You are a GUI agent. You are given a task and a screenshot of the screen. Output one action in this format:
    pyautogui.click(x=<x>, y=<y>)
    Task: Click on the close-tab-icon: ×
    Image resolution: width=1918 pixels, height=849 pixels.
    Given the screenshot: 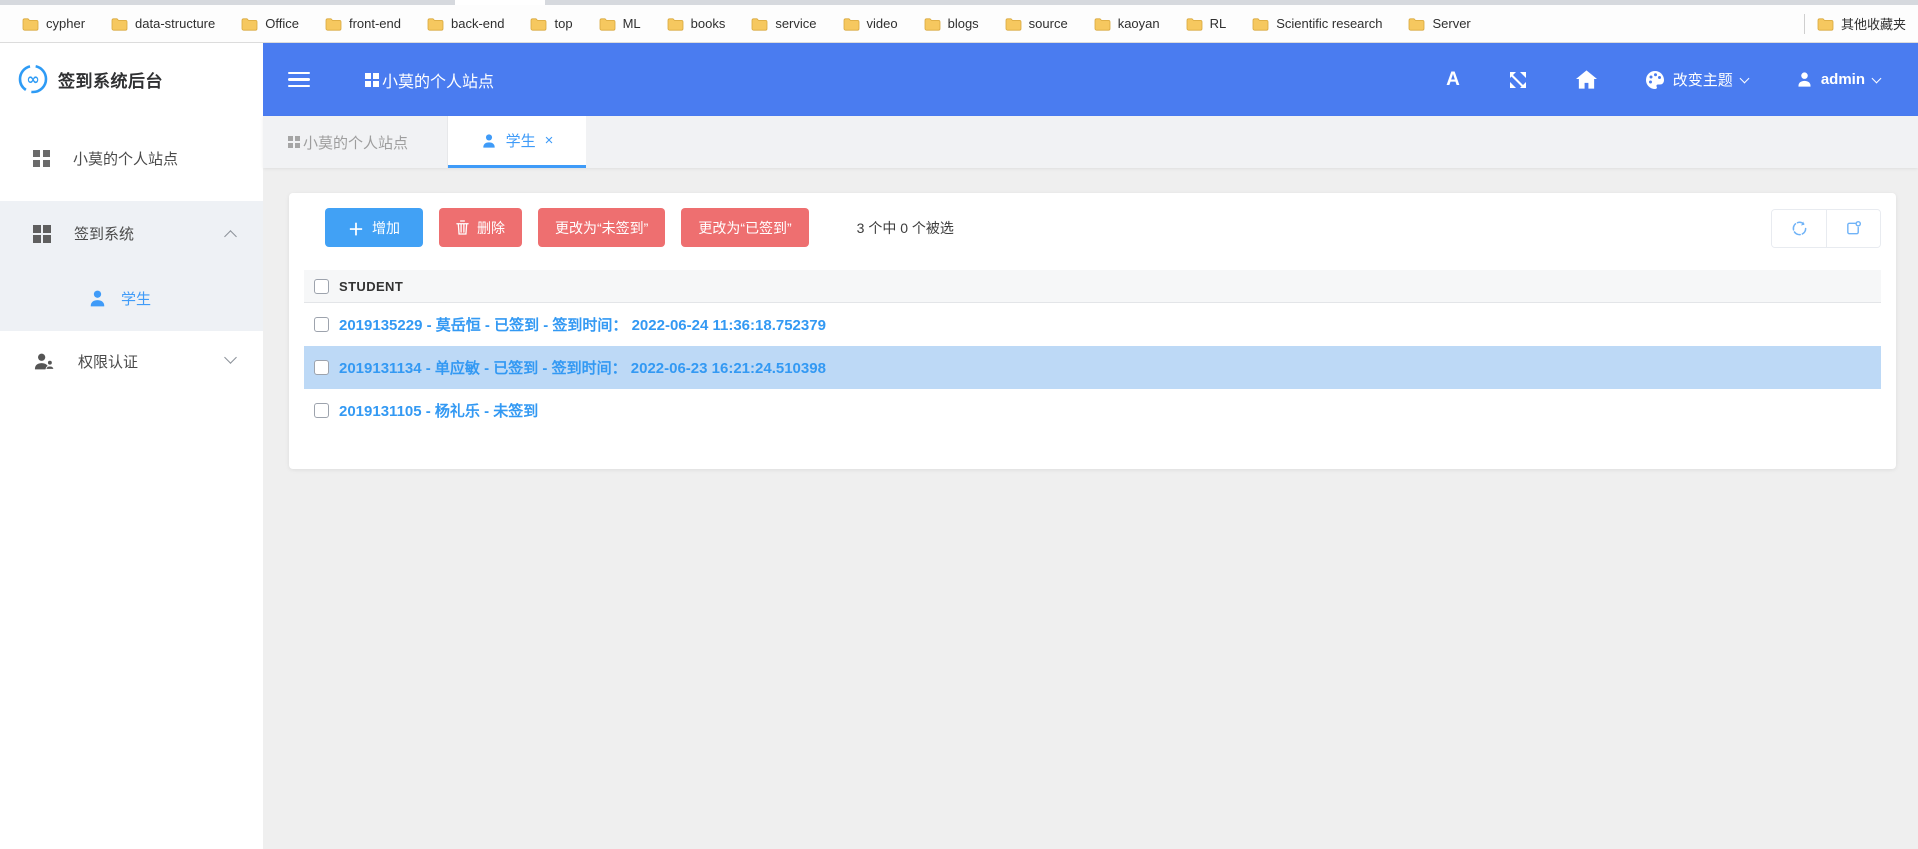 What is the action you would take?
    pyautogui.click(x=549, y=140)
    